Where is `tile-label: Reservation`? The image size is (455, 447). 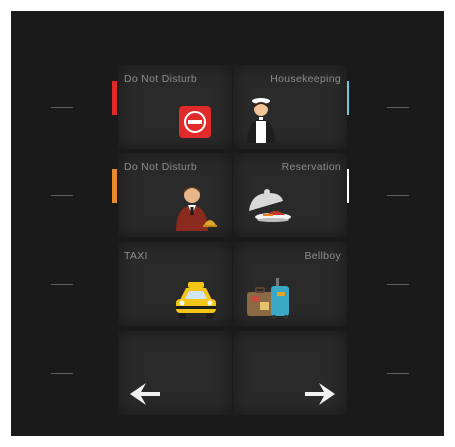 tile-label: Reservation is located at coordinates (311, 167).